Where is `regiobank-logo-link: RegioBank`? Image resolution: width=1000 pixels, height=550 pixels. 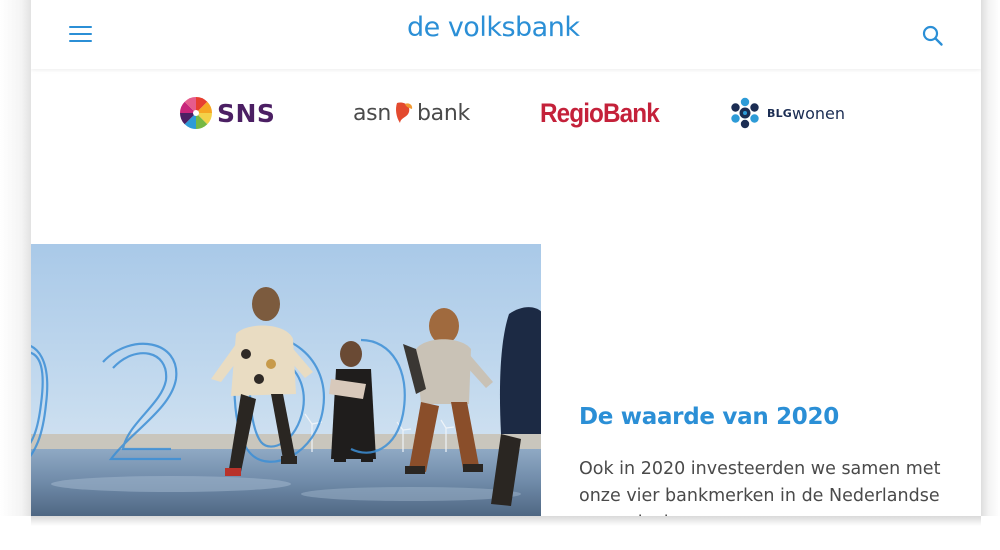
regiobank-logo-link: RegioBank is located at coordinates (606, 113).